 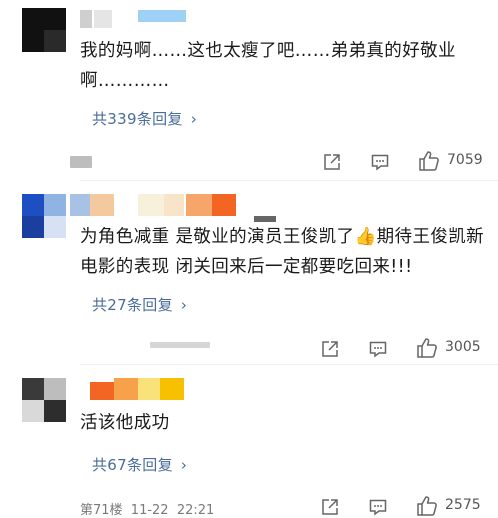 What do you see at coordinates (465, 160) in the screenshot?
I see `like-count: 7059` at bounding box center [465, 160].